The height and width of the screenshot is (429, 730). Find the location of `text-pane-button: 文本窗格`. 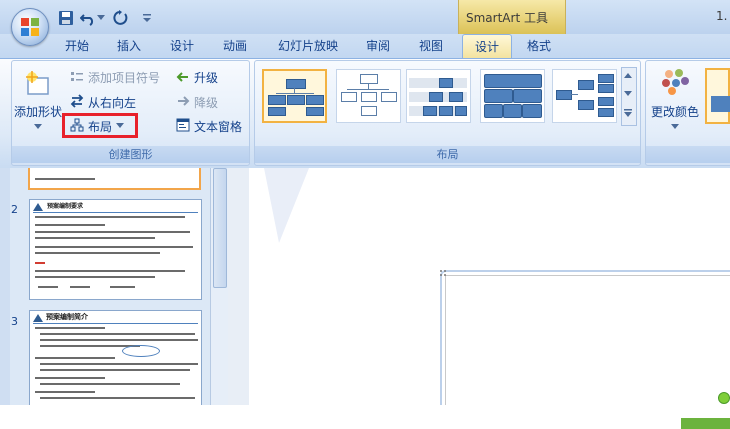

text-pane-button: 文本窗格 is located at coordinates (218, 126).